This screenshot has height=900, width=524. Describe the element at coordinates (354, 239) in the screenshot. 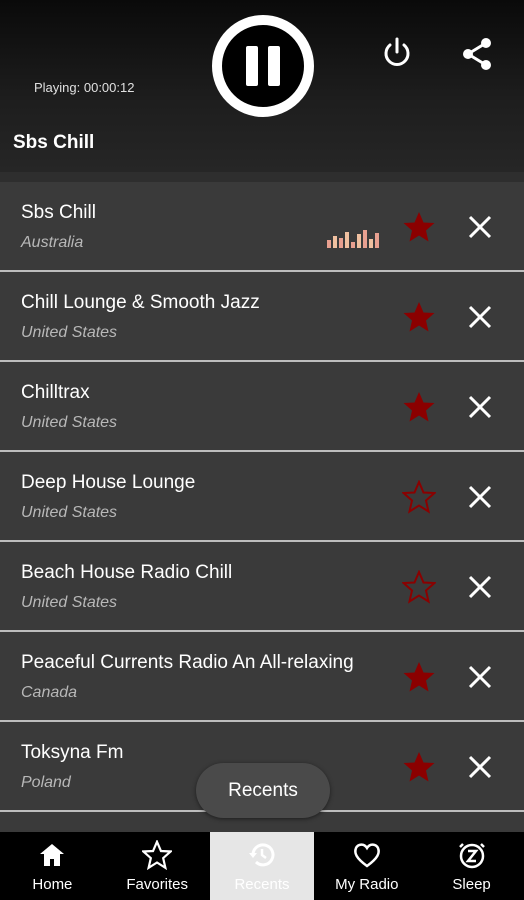

I see `equalizer-icon` at that location.